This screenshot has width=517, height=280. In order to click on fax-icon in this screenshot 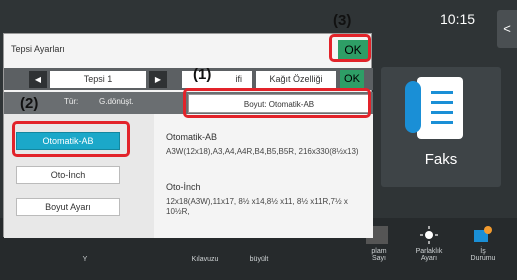, I will do `click(434, 108)`.